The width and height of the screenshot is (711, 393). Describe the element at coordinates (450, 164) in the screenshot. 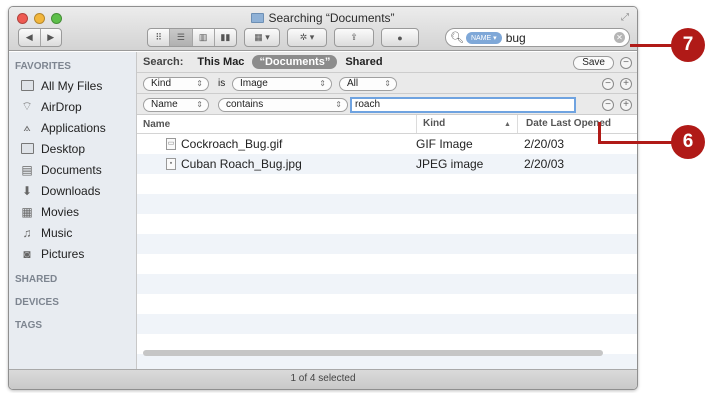

I see `file-kind: JPEG image` at that location.